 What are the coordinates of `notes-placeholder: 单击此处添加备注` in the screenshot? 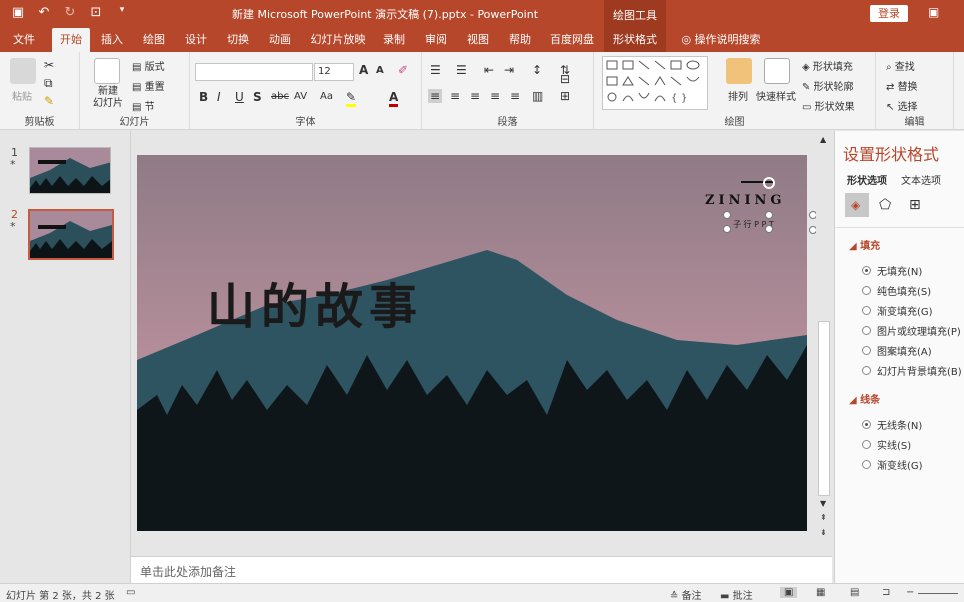 It's located at (188, 571).